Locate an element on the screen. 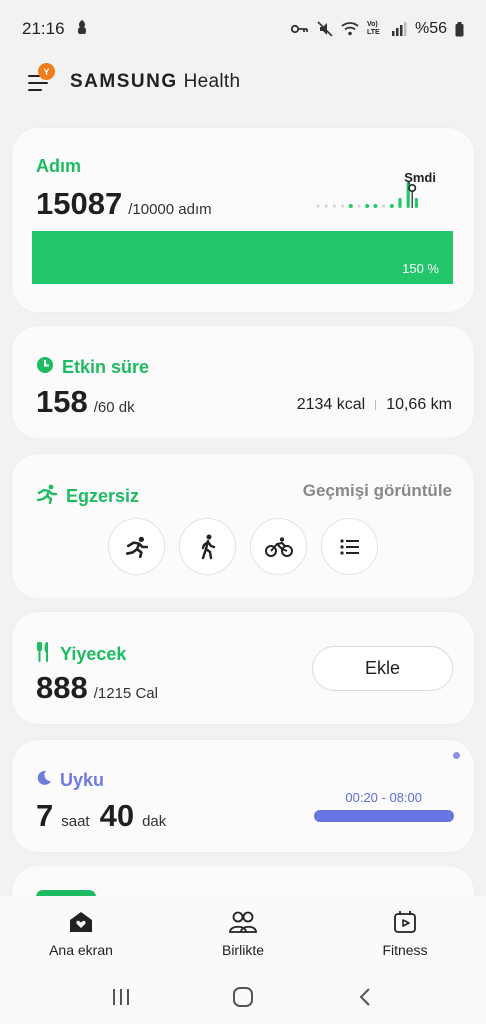  sleep-minutes: 40 is located at coordinates (117, 815).